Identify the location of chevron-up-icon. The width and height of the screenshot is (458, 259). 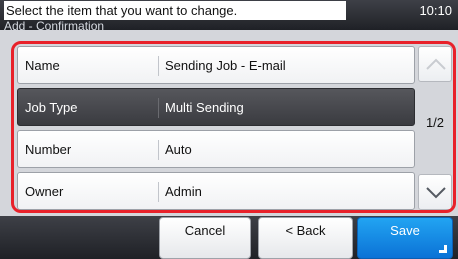
(436, 64).